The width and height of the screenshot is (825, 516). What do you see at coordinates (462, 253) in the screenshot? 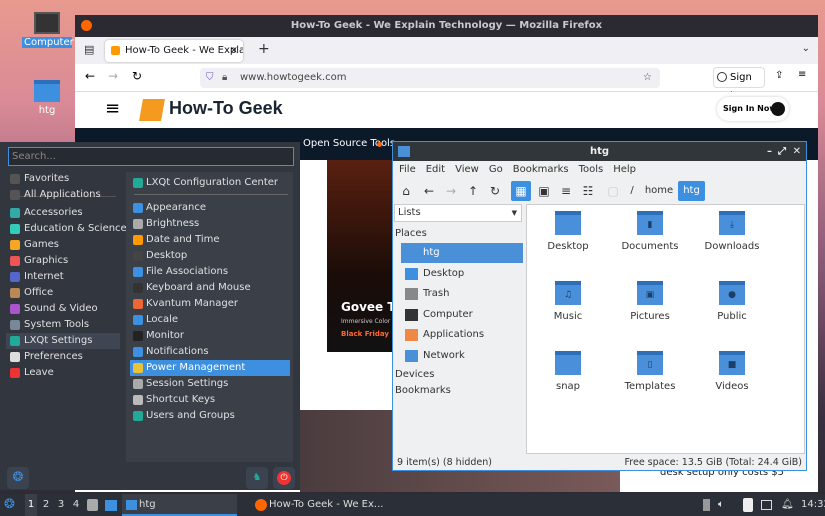
I see `place-htg: htg` at bounding box center [462, 253].